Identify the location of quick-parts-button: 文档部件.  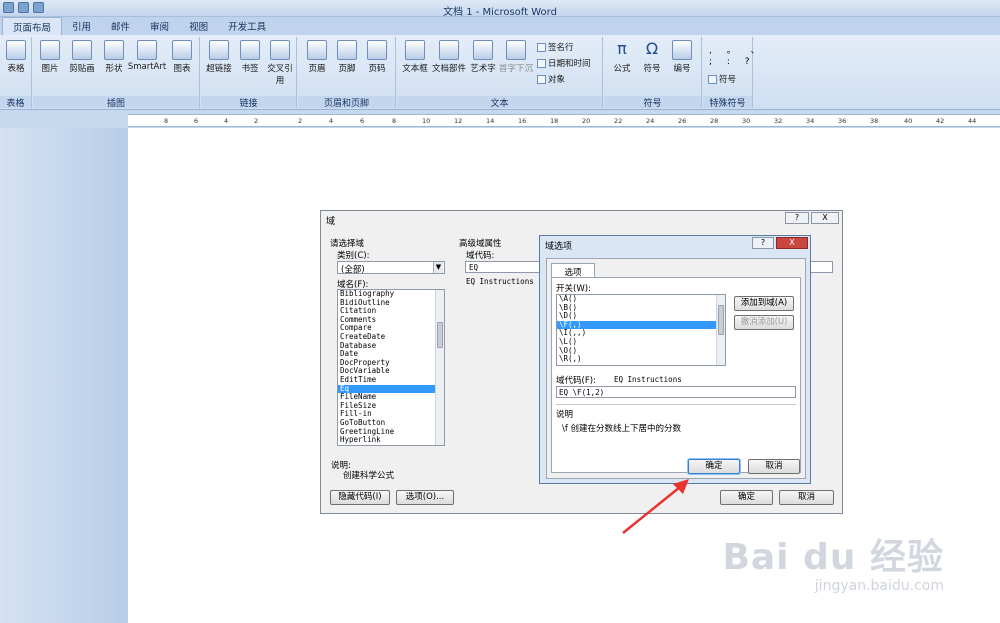
(449, 57).